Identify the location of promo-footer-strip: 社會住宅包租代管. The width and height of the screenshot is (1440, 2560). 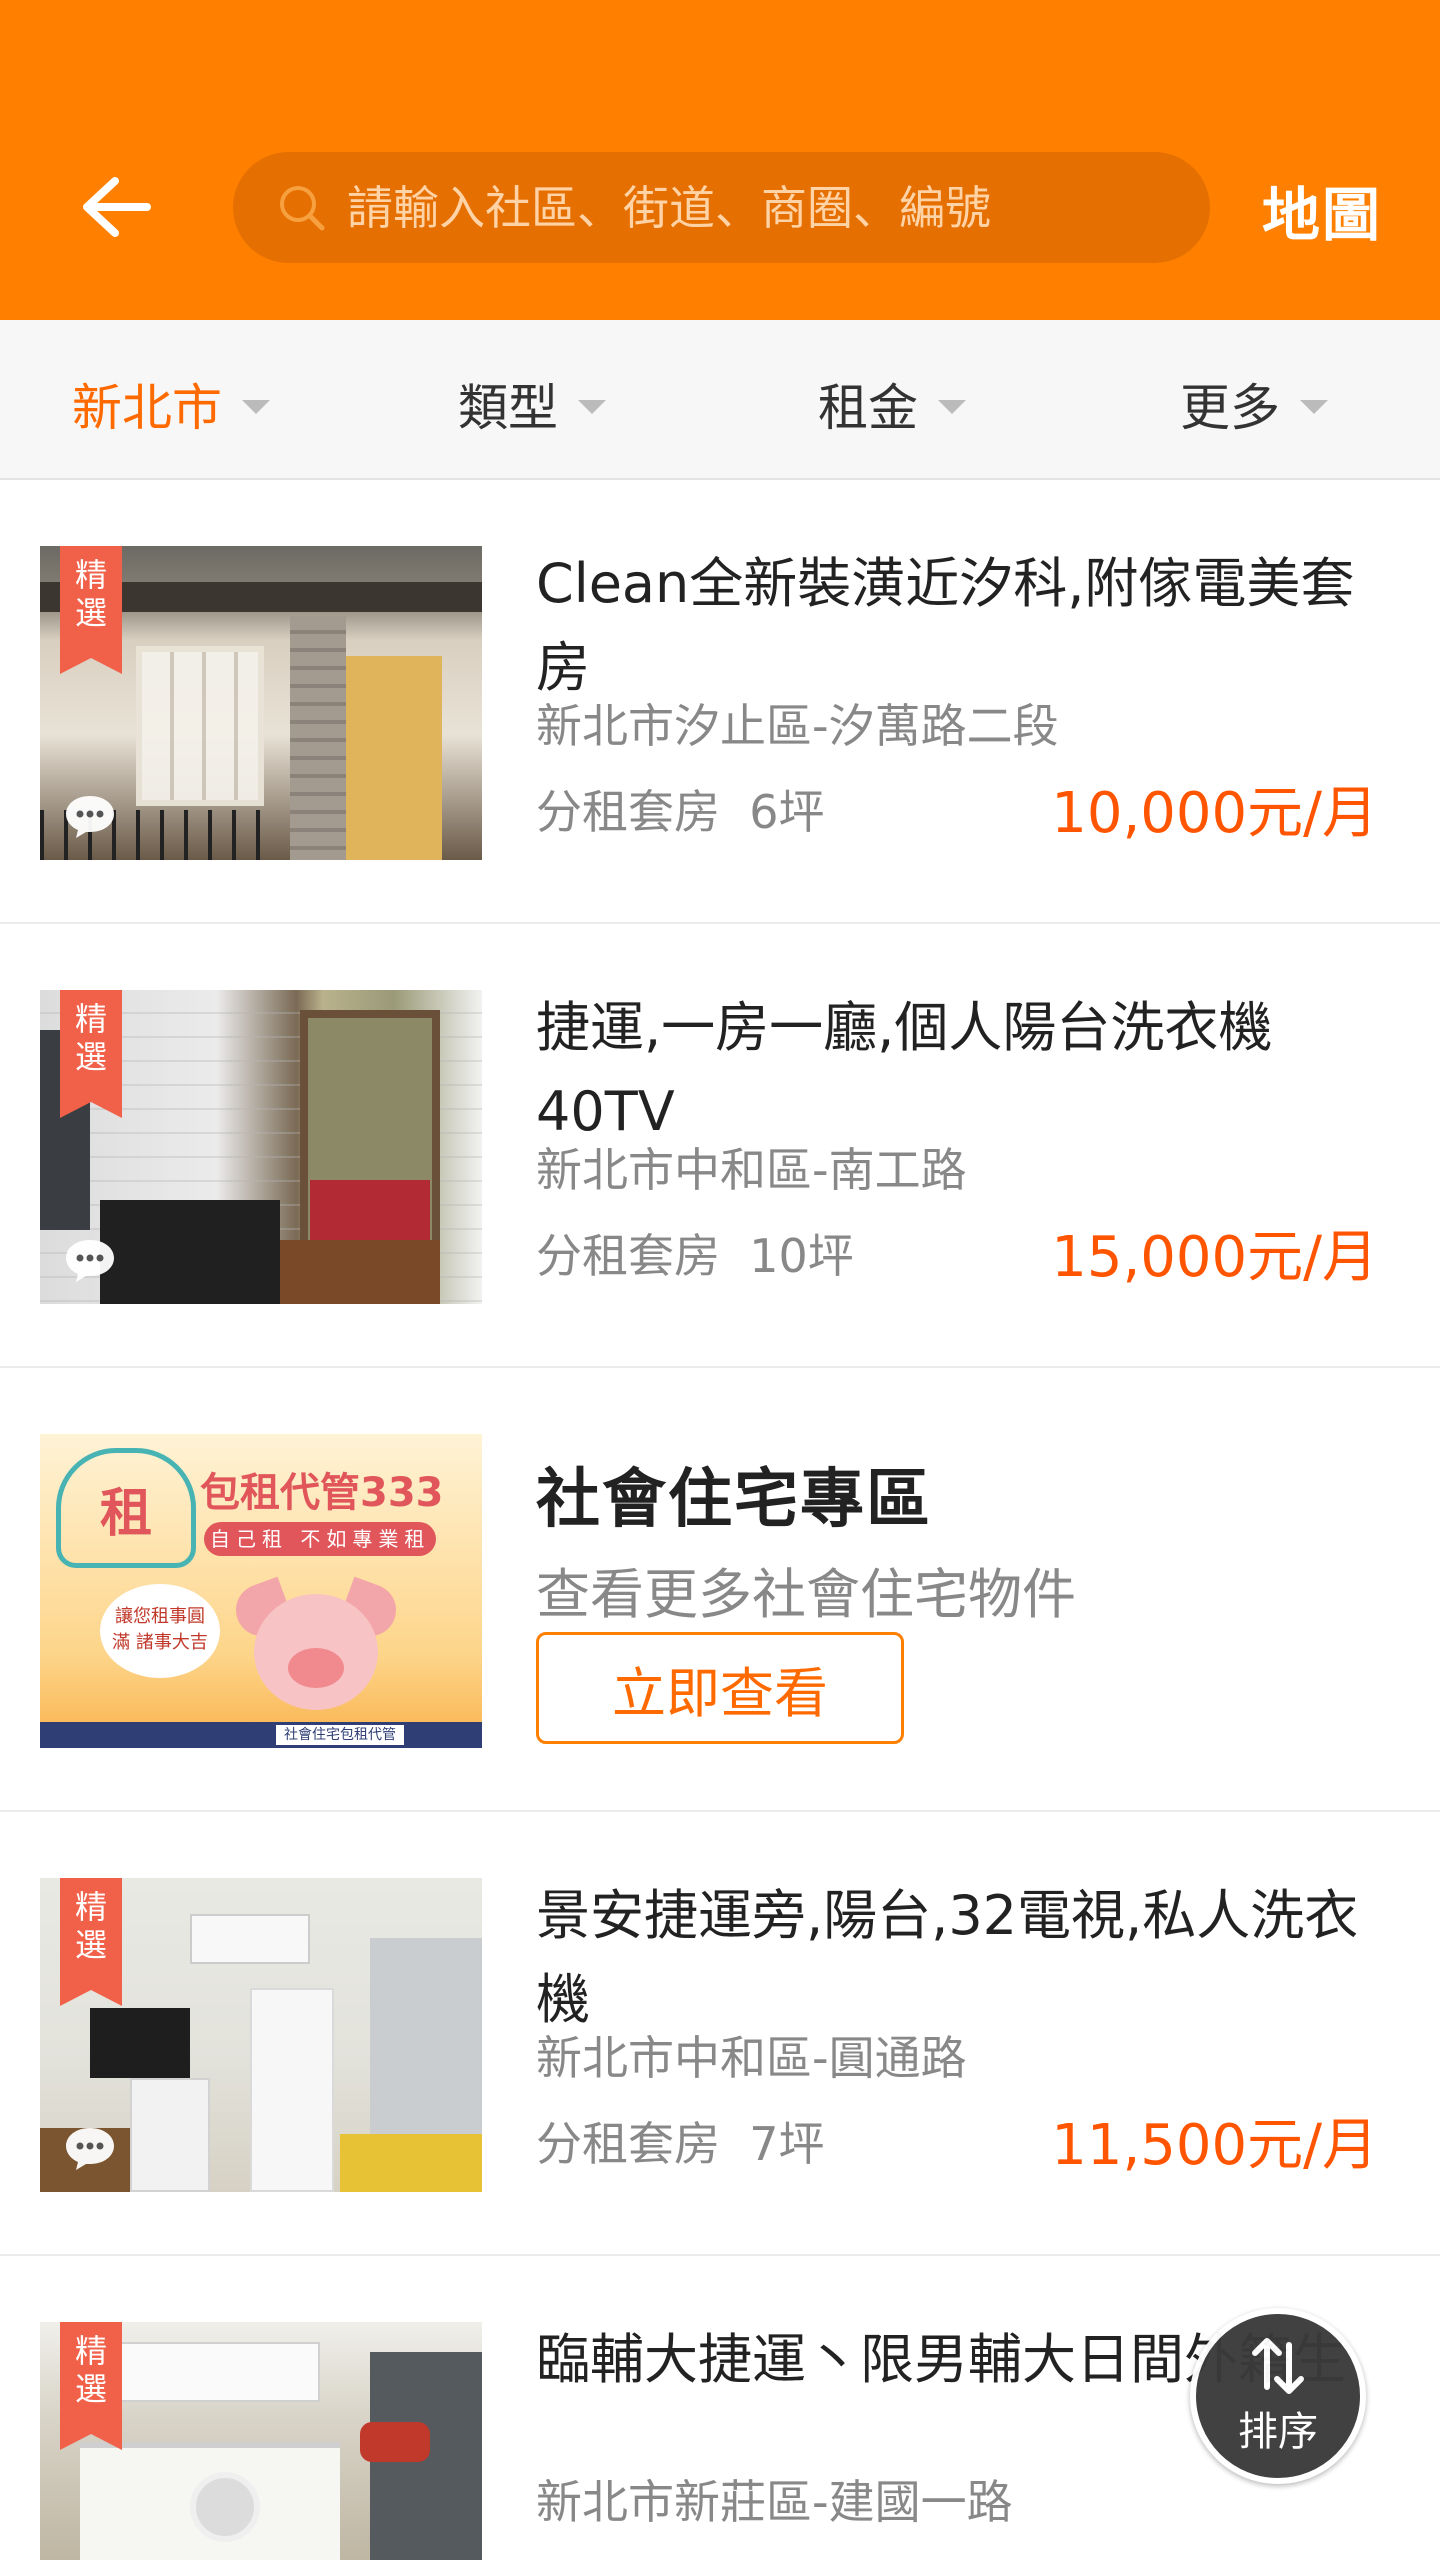
(261, 1735).